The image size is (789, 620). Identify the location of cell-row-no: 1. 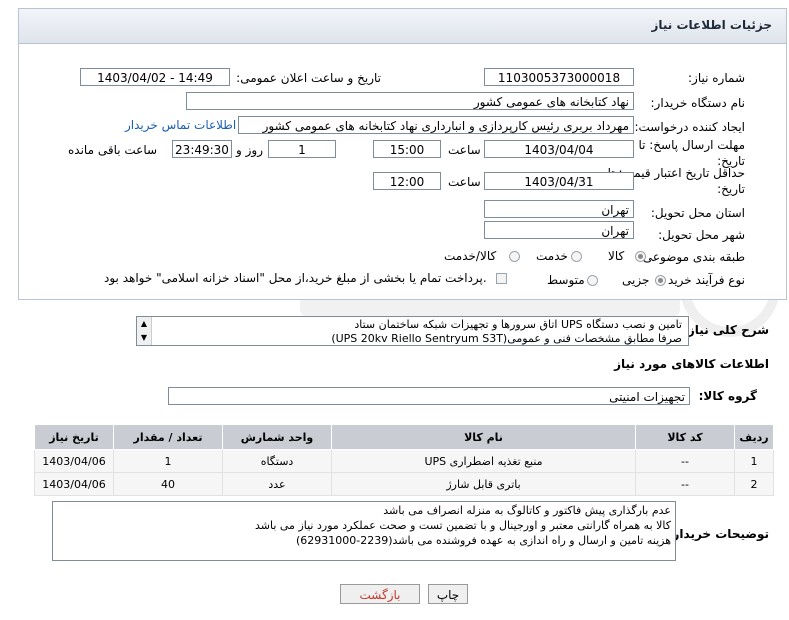
(754, 461).